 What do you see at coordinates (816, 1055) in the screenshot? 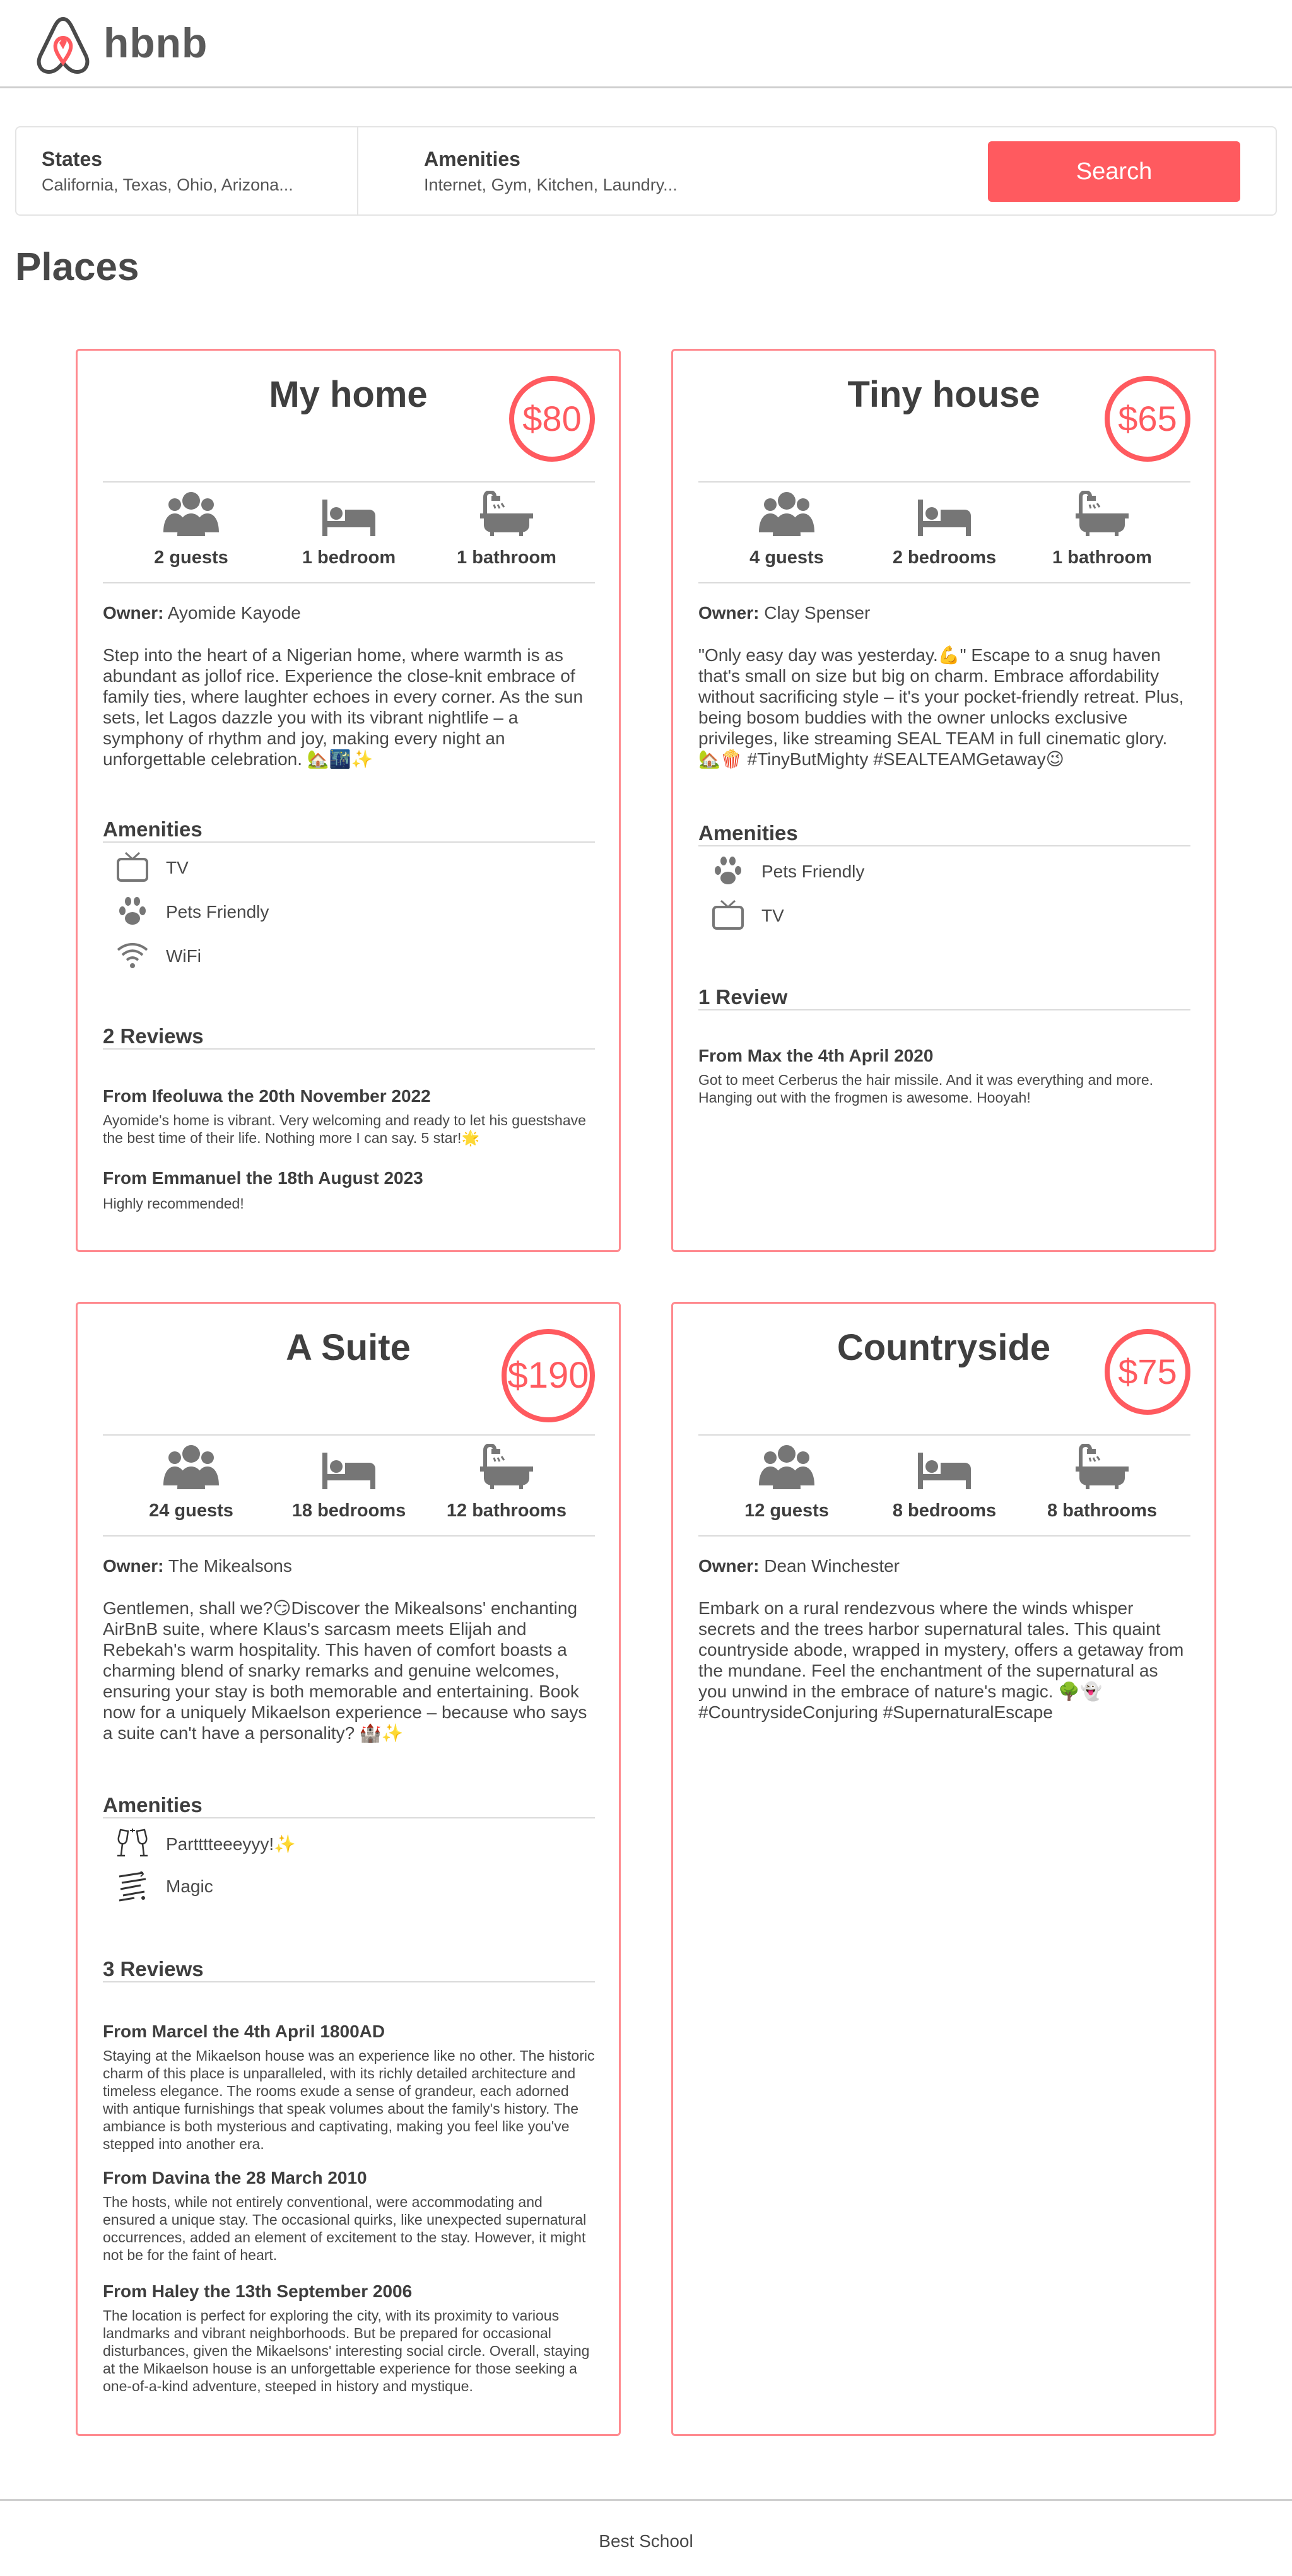
I see `review-heading: From Max the 4th April 2020` at bounding box center [816, 1055].